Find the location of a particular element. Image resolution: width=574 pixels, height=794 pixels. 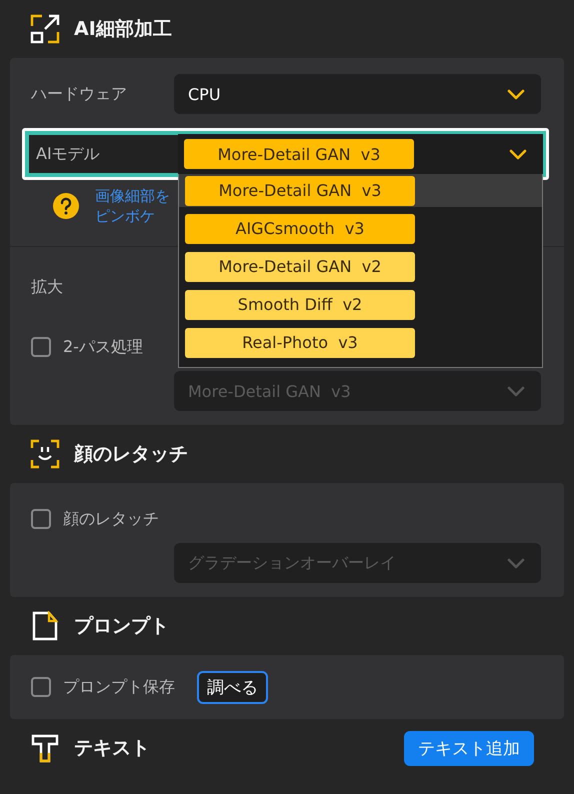

dropdown-option: Real-Photo v3 is located at coordinates (360, 342).